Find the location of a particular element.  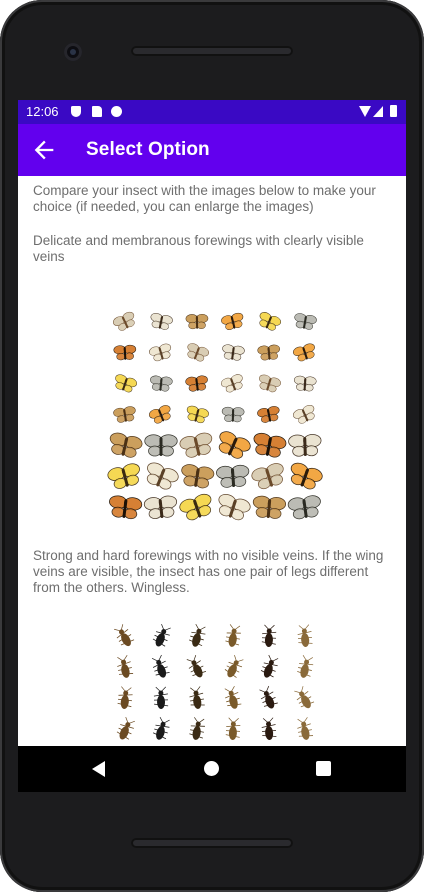

phone-bottom-bezel is located at coordinates (212, 842).